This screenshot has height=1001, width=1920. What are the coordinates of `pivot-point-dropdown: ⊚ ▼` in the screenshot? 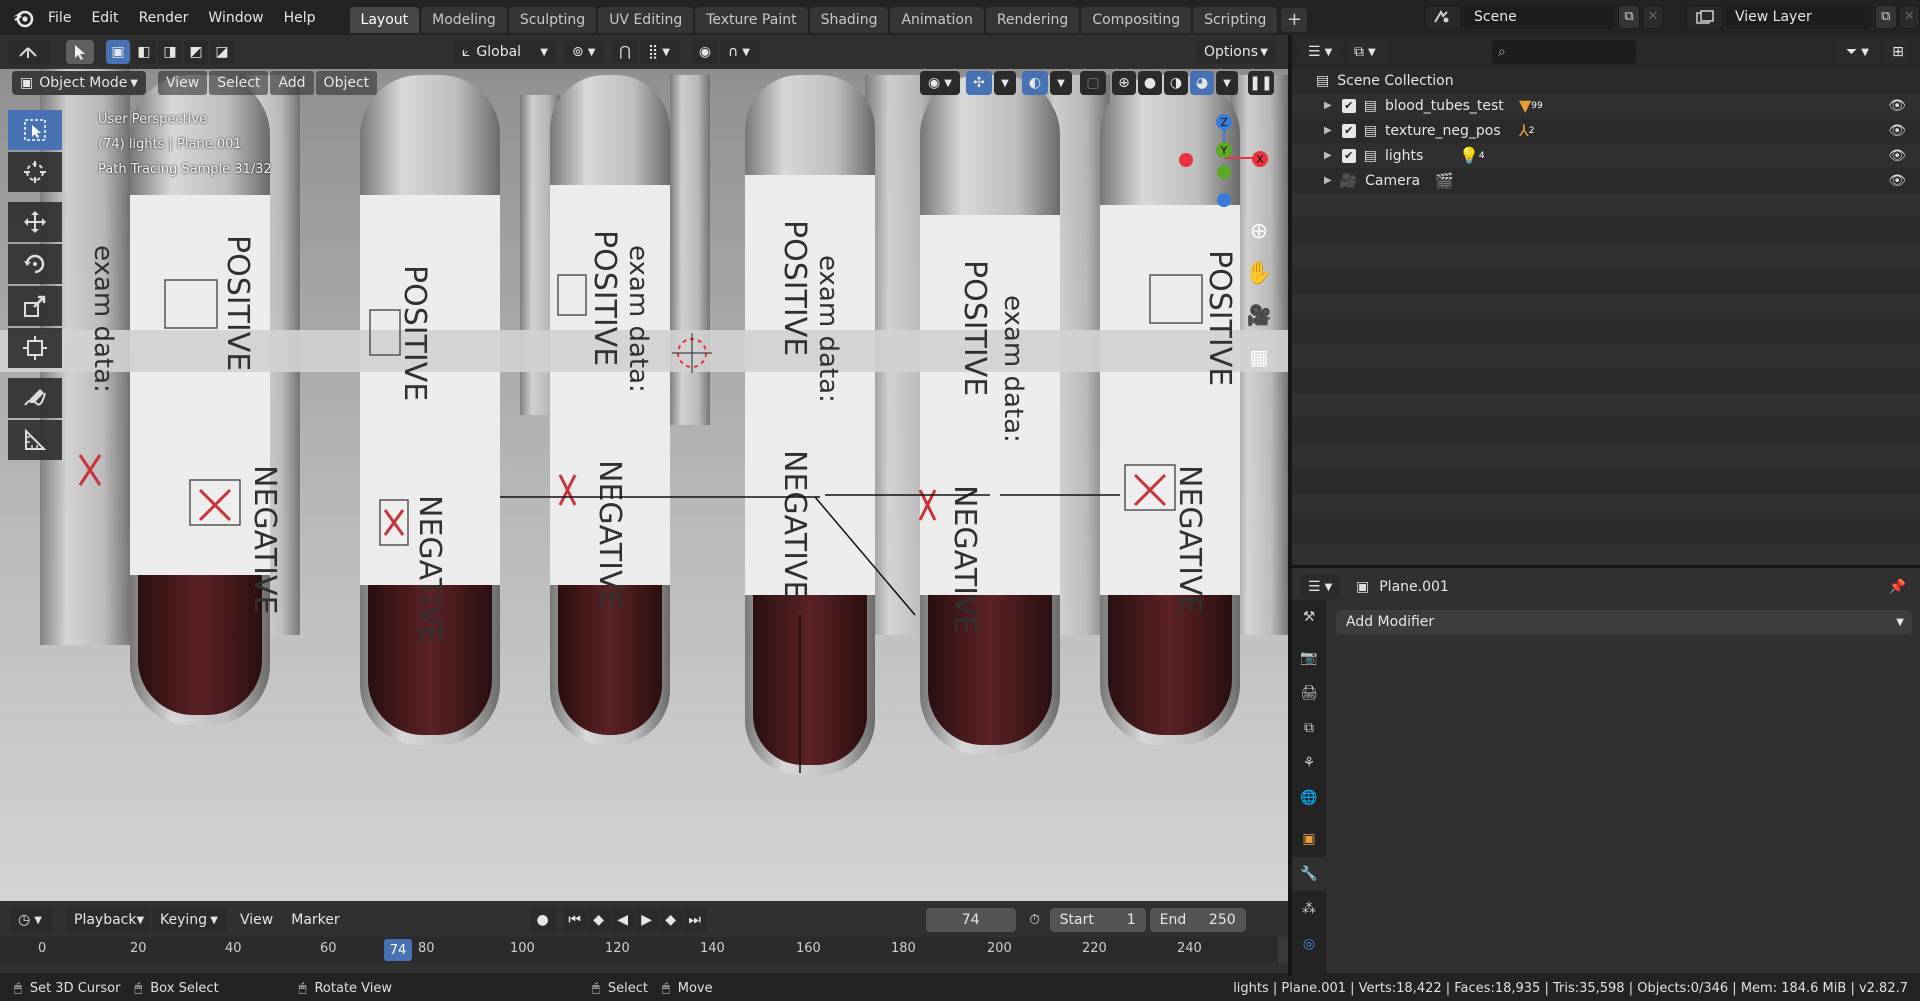 It's located at (584, 52).